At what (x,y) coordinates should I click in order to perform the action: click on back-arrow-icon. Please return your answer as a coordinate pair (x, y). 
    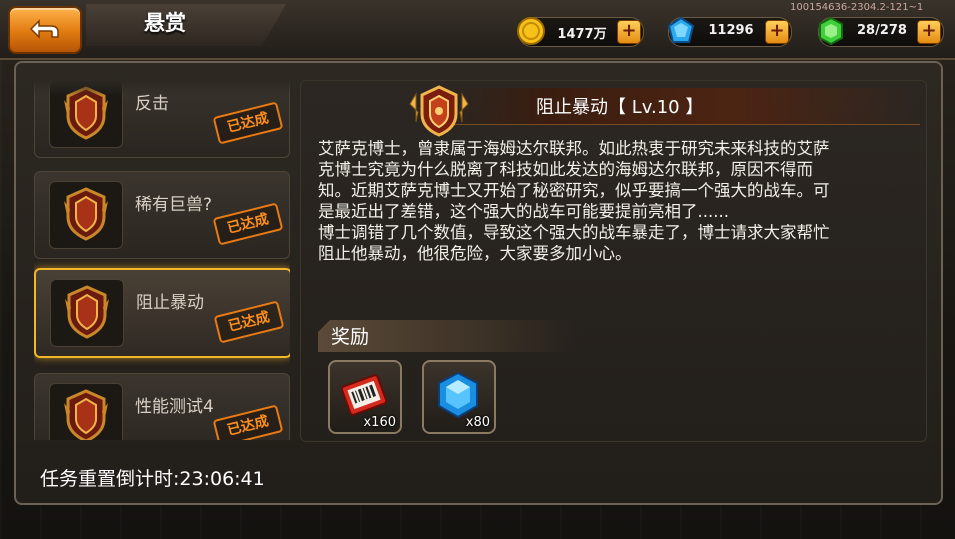
    Looking at the image, I should click on (44, 29).